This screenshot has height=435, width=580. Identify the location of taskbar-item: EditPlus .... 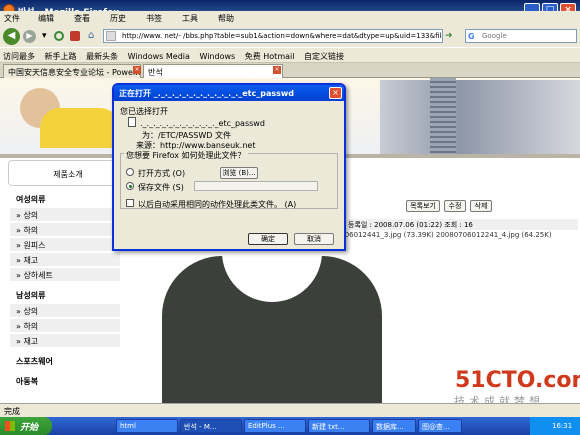
(275, 426).